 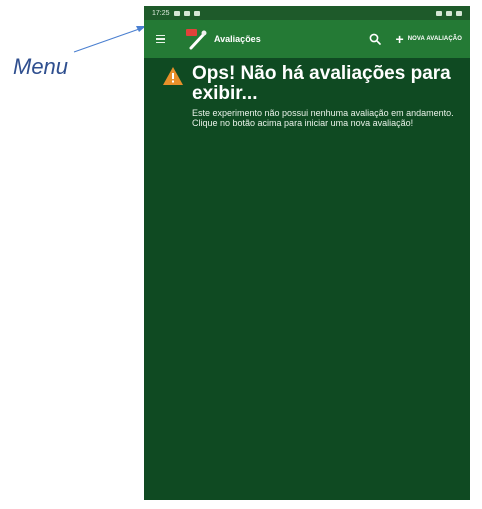 What do you see at coordinates (196, 13) in the screenshot?
I see `play-icon` at bounding box center [196, 13].